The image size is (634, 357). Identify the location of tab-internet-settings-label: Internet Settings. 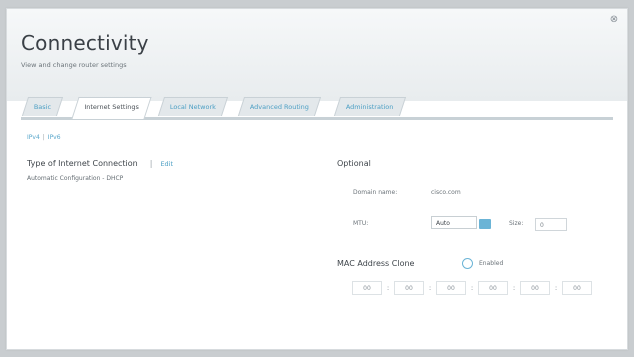
(111, 107).